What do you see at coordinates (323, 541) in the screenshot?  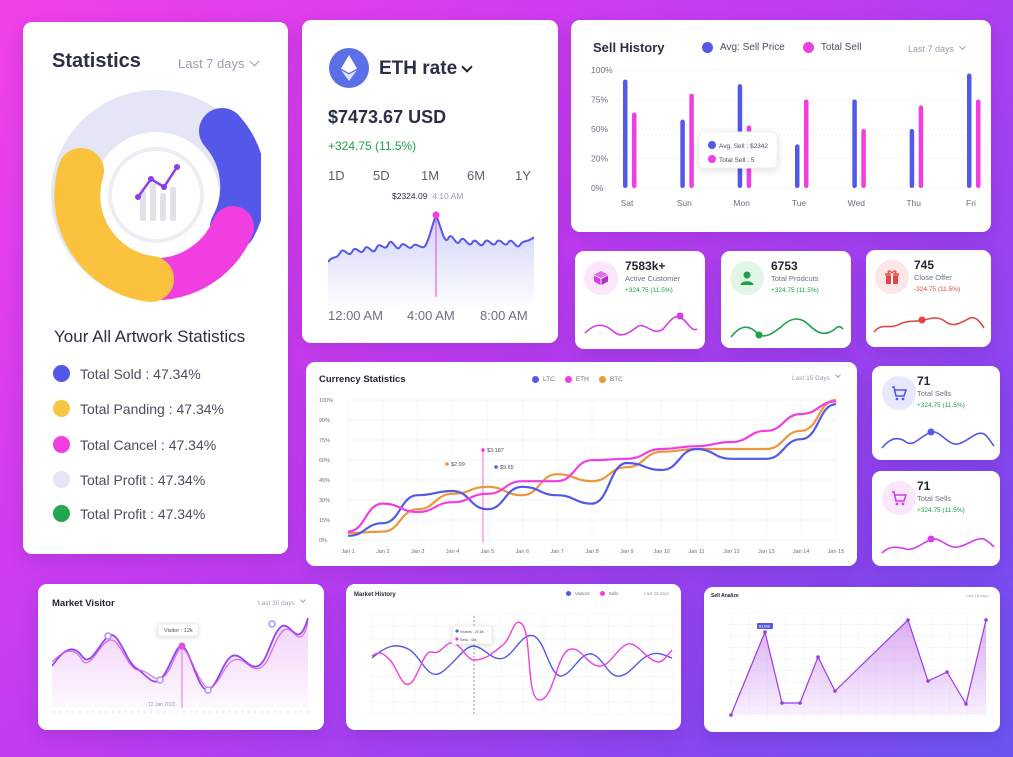 I see `y-tick-label: 0%` at bounding box center [323, 541].